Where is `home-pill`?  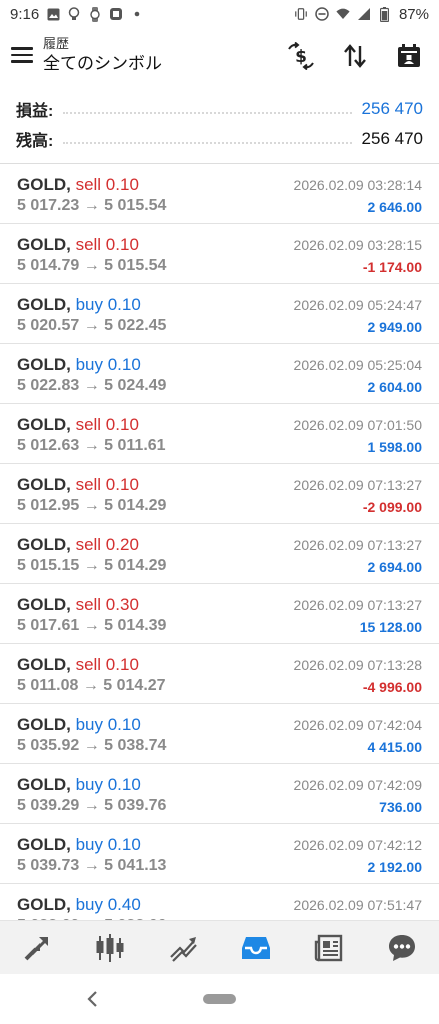 home-pill is located at coordinates (219, 999).